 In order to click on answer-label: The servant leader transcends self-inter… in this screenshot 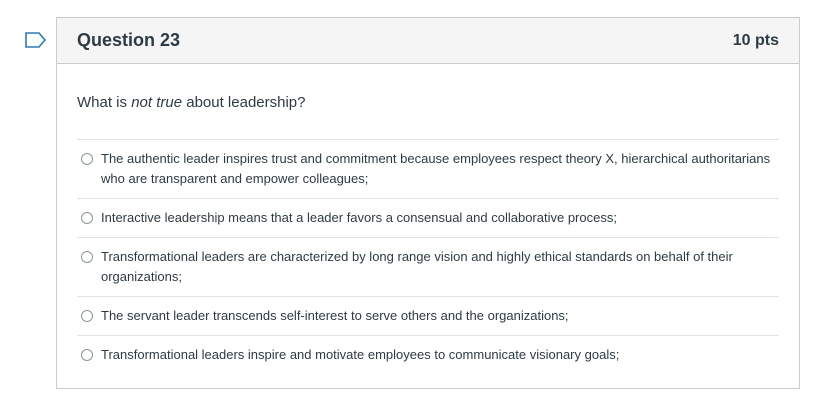, I will do `click(335, 315)`.